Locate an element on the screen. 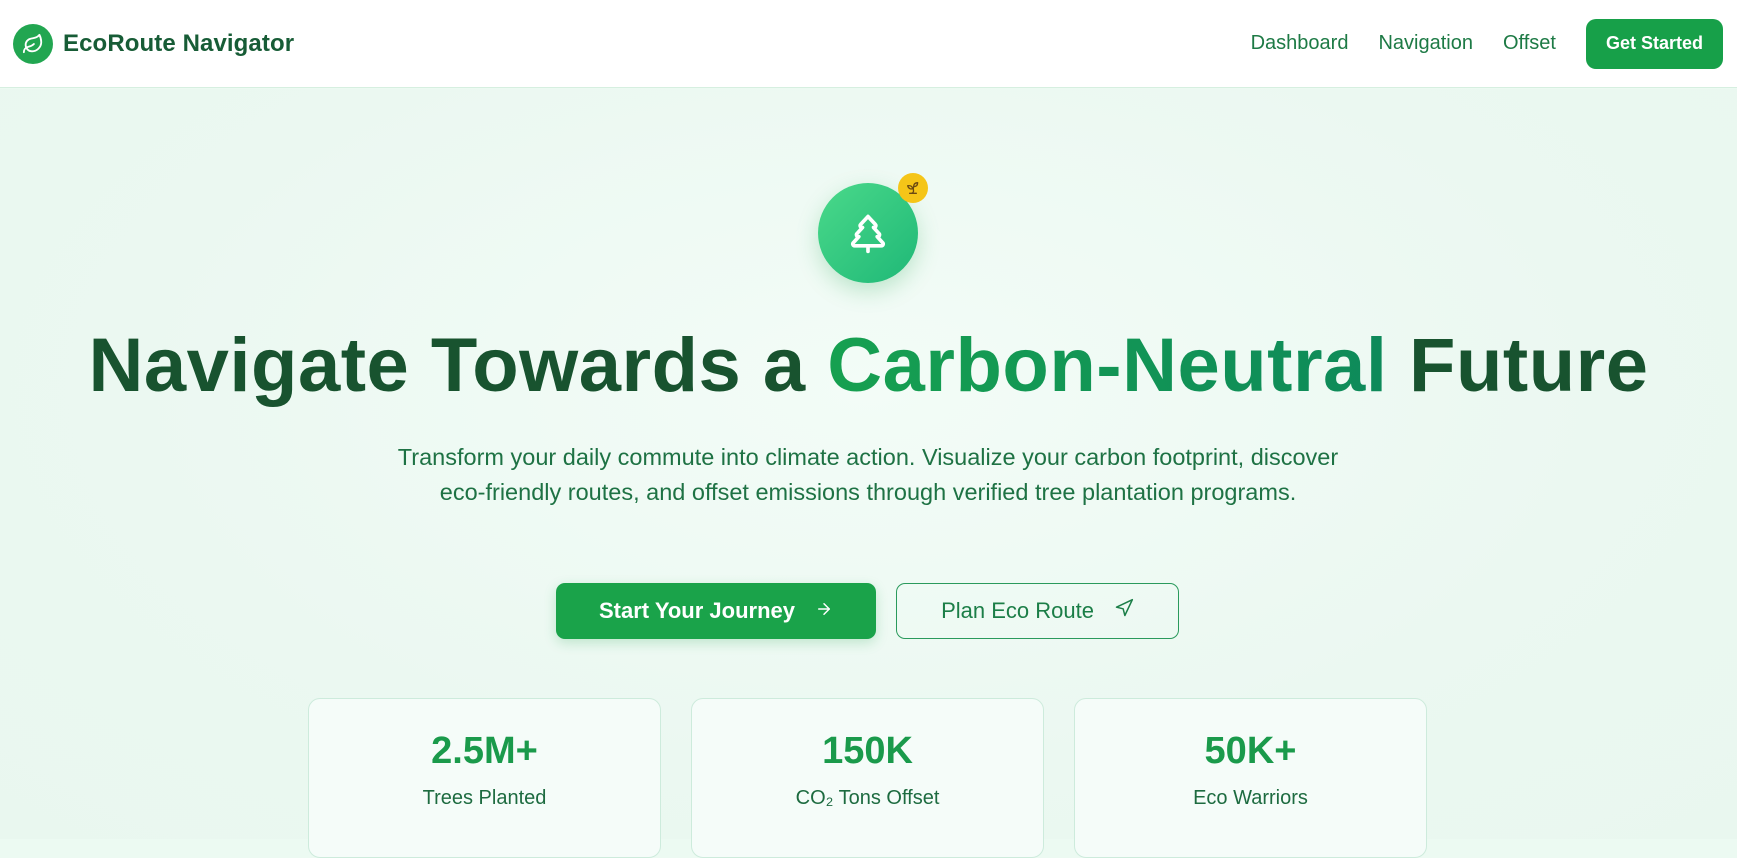 The image size is (1737, 858). stat-label: Eco Warriors is located at coordinates (1250, 798).